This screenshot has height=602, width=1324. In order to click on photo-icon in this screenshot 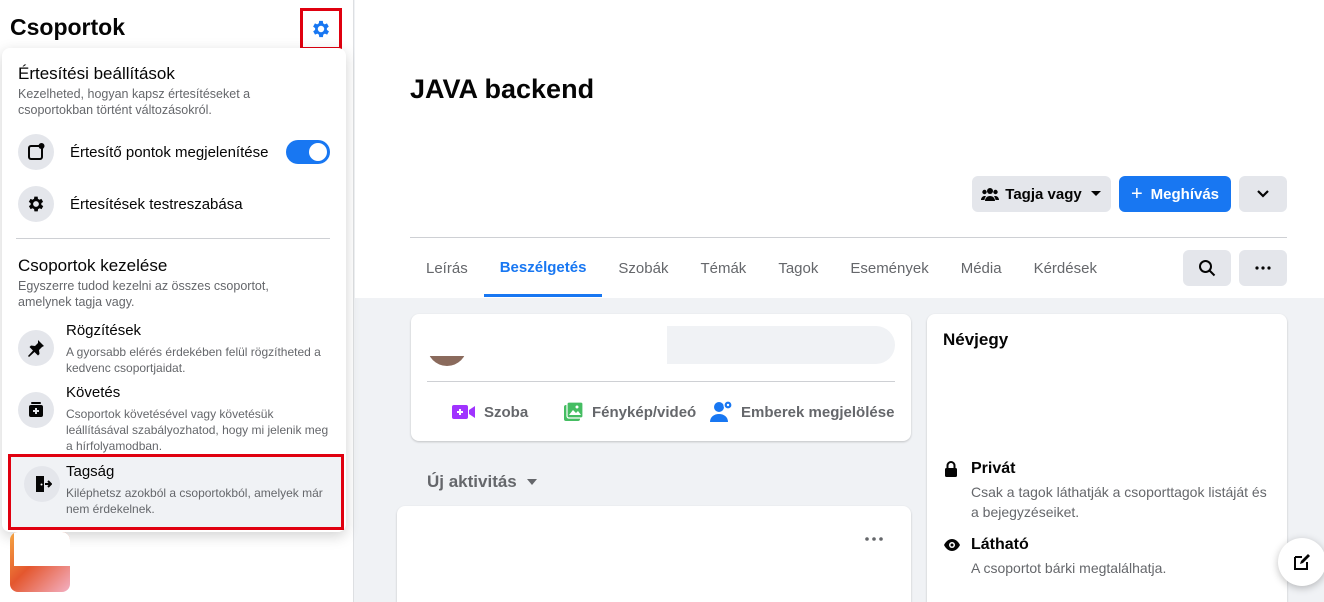, I will do `click(574, 411)`.